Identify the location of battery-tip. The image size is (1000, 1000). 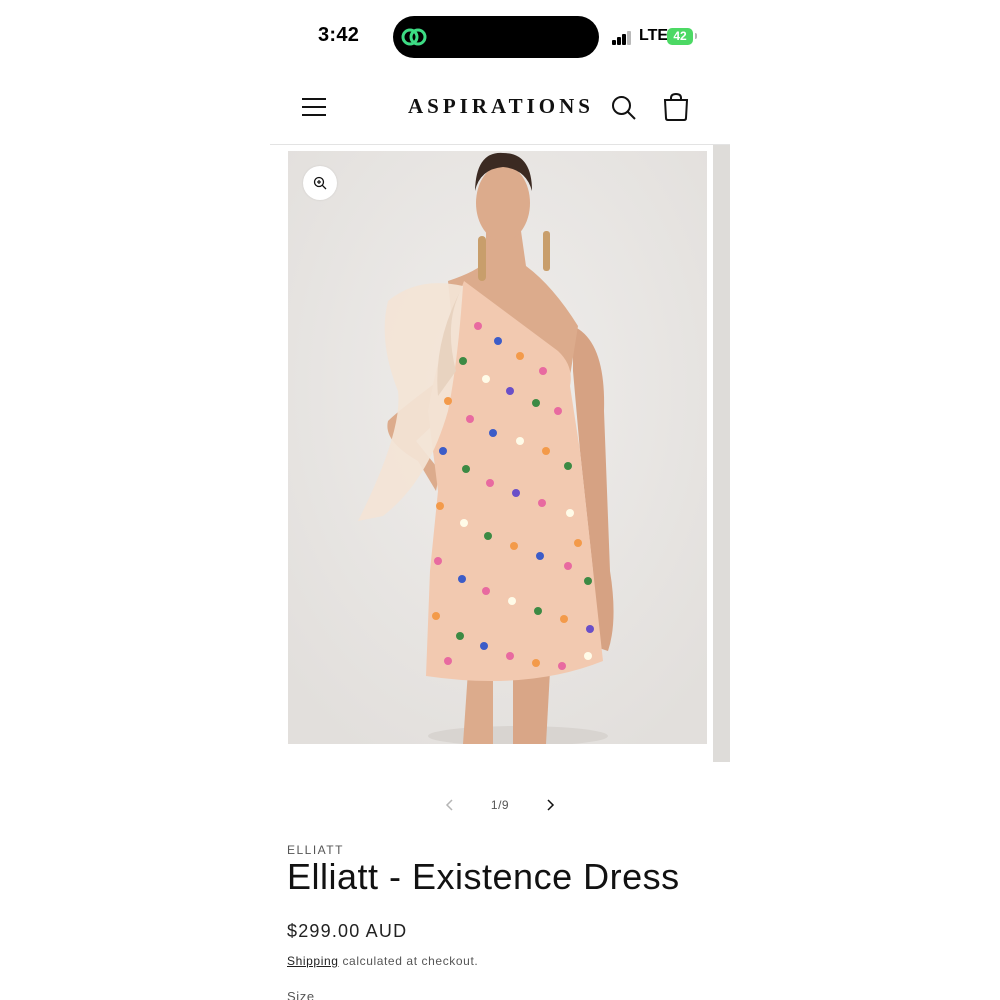
(696, 36).